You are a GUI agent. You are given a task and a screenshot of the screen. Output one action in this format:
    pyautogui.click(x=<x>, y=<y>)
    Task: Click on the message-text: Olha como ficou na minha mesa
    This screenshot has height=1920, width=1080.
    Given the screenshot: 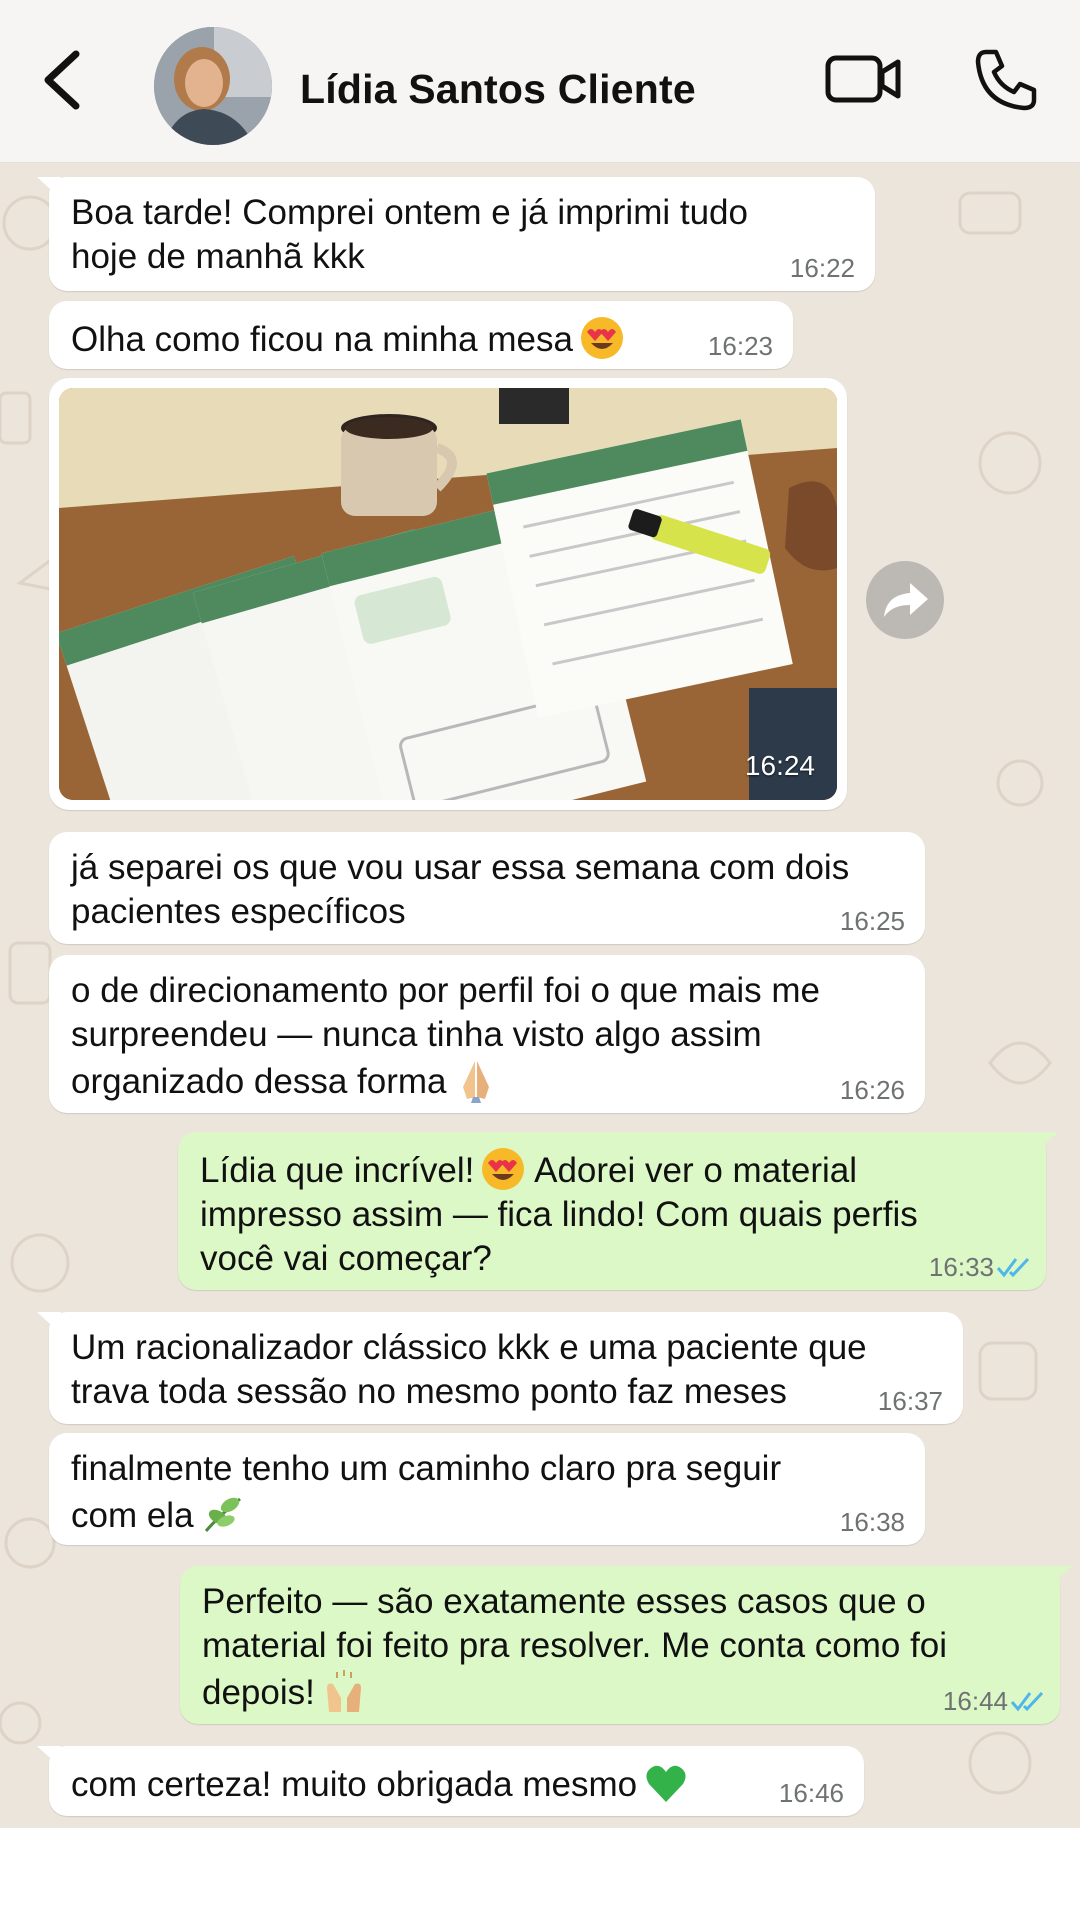 What is the action you would take?
    pyautogui.click(x=322, y=339)
    